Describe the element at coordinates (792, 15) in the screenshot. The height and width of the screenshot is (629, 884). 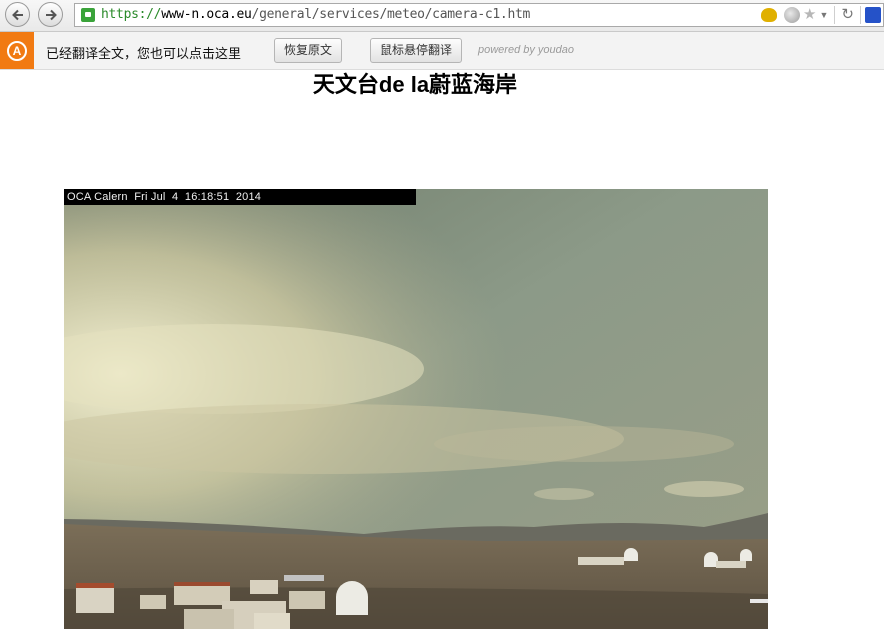
I see `globe-icon` at that location.